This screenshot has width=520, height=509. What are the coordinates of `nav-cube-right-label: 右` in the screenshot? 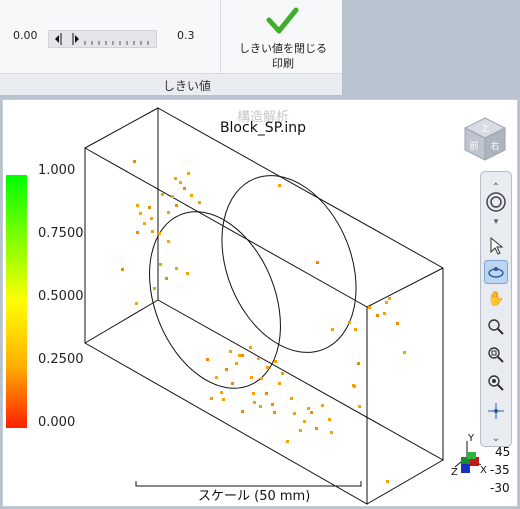 It's located at (494, 146).